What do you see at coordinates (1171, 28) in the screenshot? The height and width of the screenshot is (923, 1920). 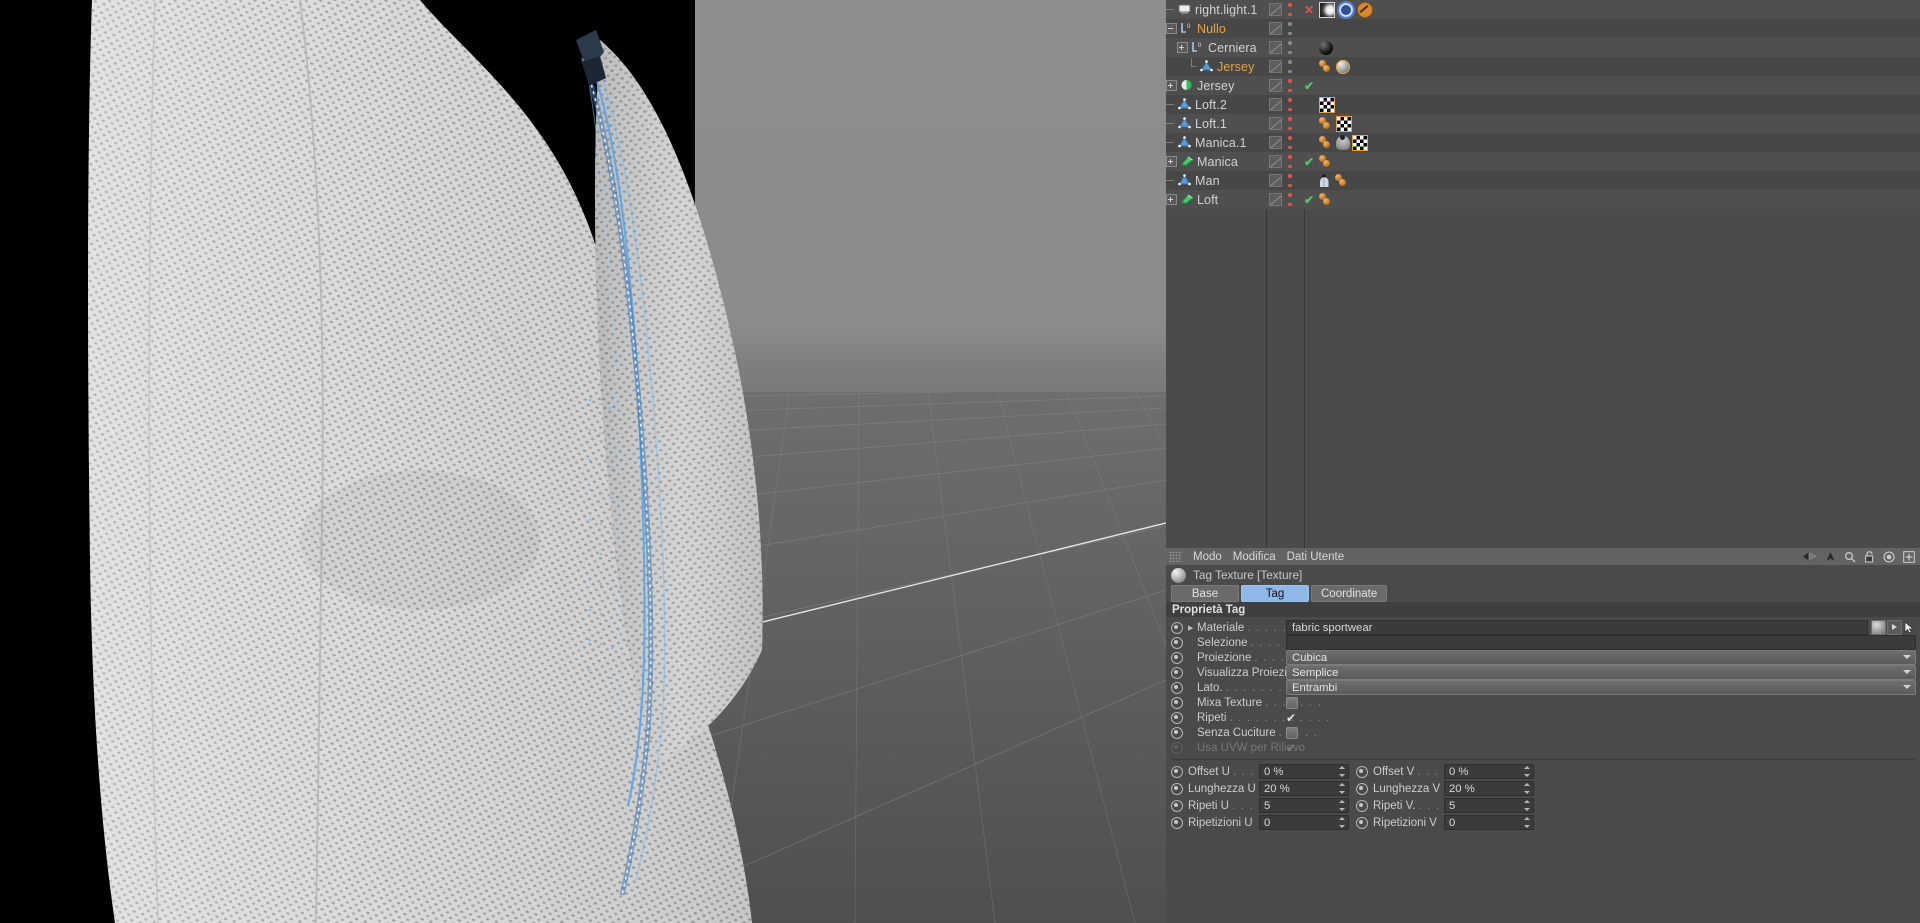 I see `expander-collapse` at bounding box center [1171, 28].